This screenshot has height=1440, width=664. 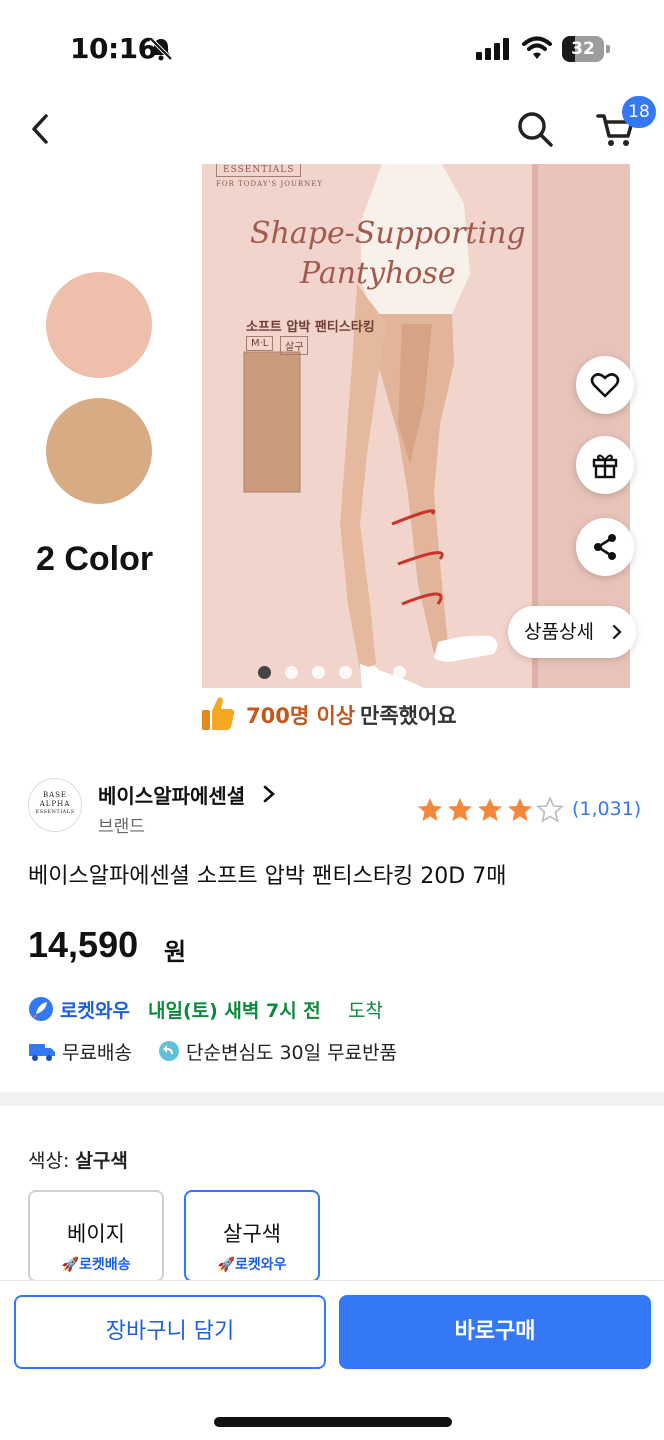 I want to click on package-korean-line: 소프트 압박 팬티스타킹, so click(x=310, y=327).